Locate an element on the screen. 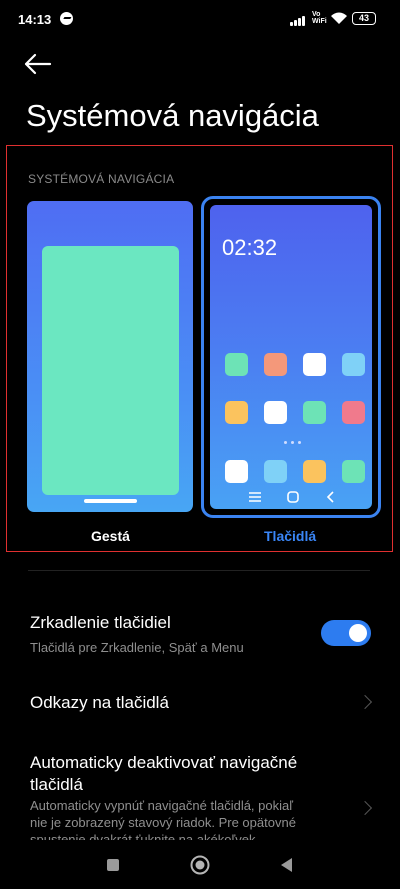  volte-indicator: Vo WiFi is located at coordinates (319, 18).